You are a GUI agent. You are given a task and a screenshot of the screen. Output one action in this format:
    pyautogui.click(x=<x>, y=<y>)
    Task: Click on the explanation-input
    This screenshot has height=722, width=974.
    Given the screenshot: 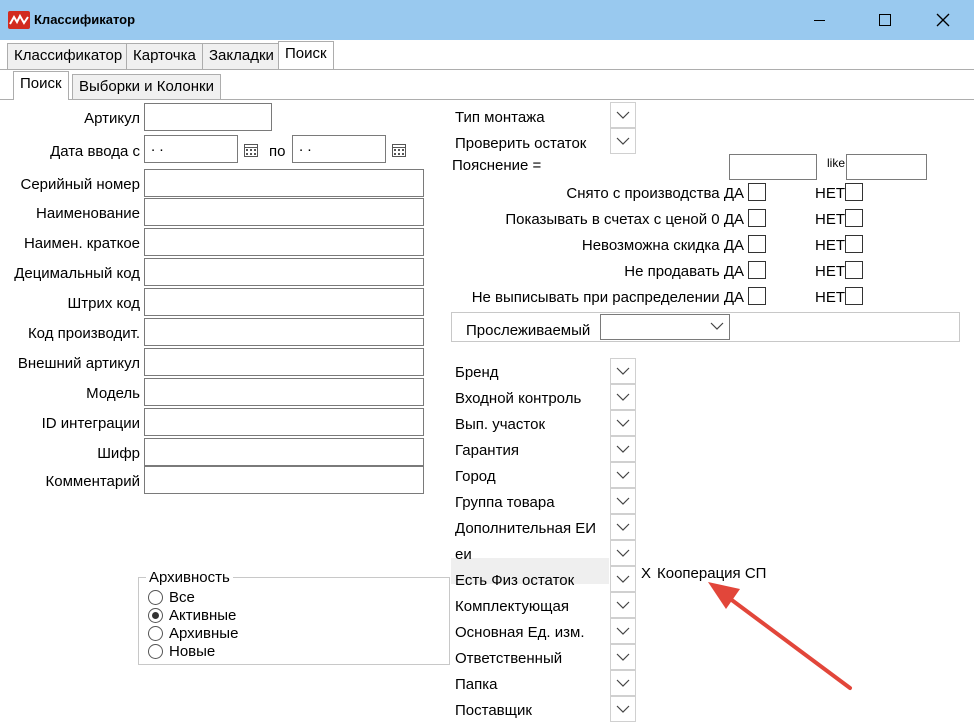 What is the action you would take?
    pyautogui.click(x=773, y=167)
    